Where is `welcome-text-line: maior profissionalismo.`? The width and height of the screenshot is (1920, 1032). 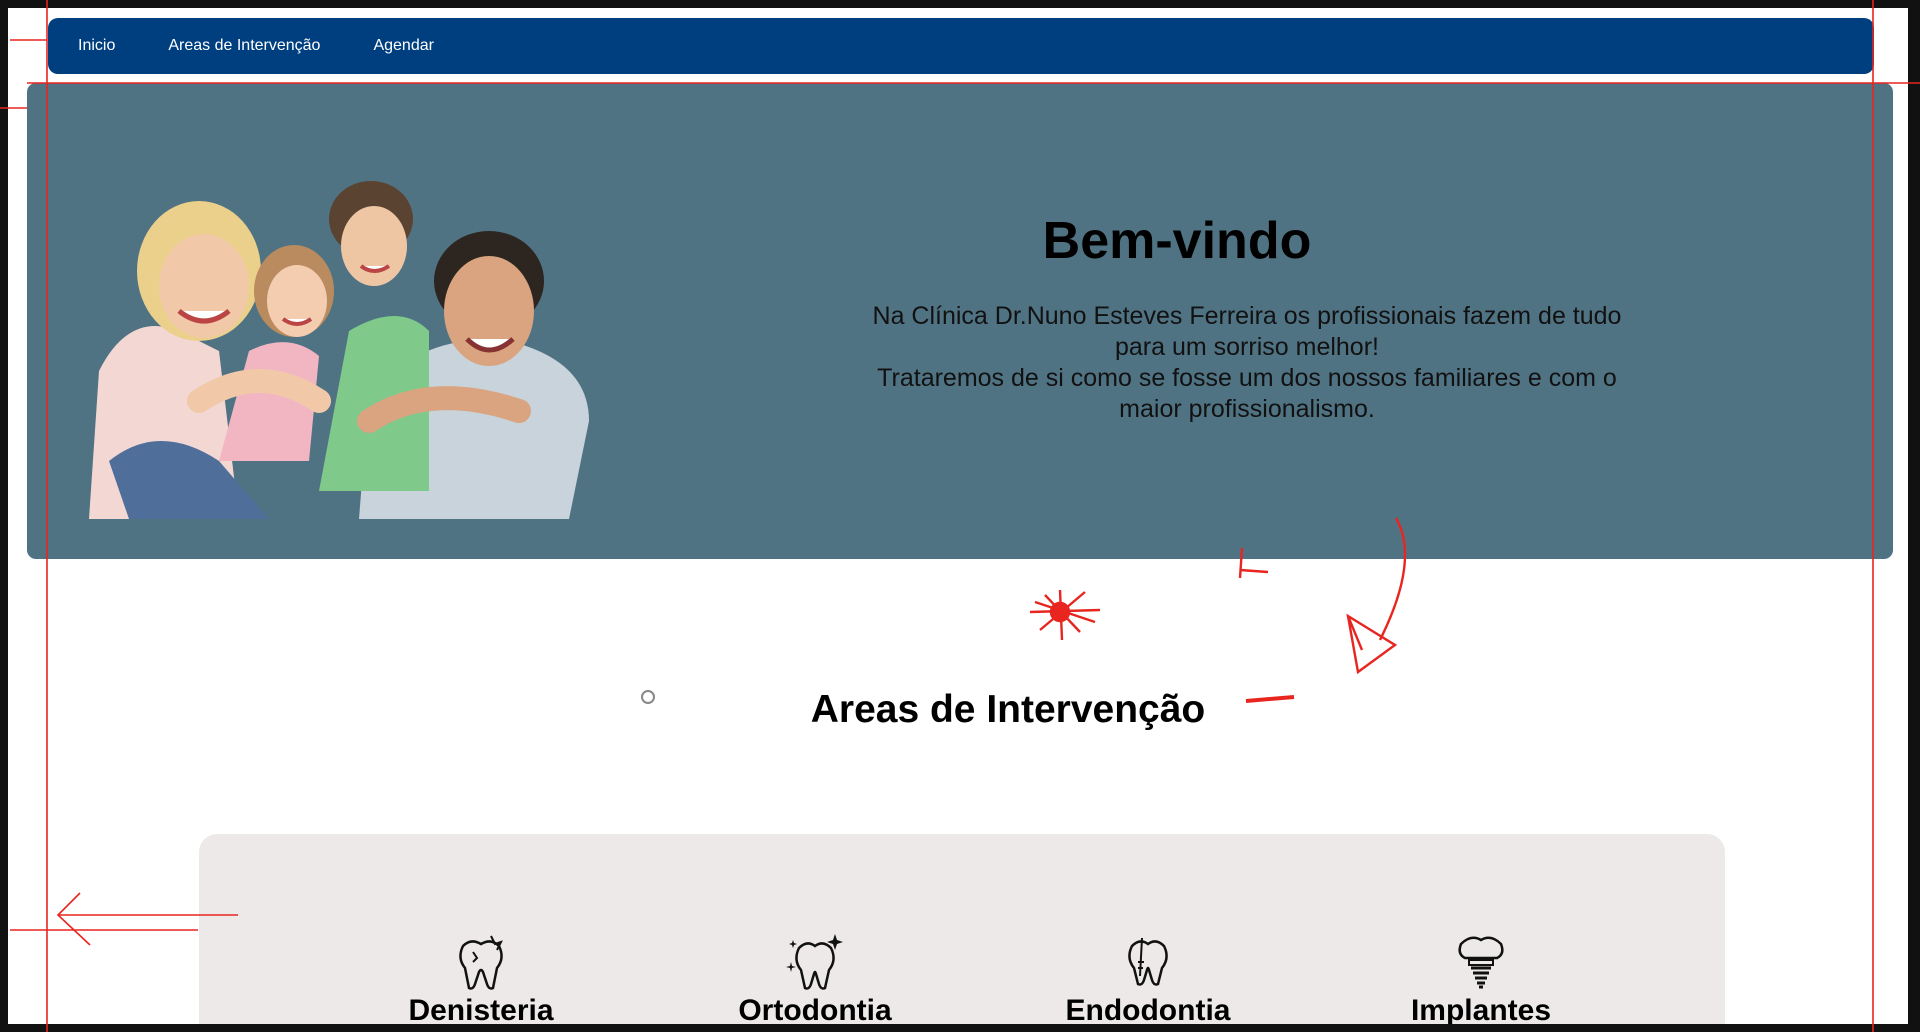
welcome-text-line: maior profissionalismo. is located at coordinates (1247, 409).